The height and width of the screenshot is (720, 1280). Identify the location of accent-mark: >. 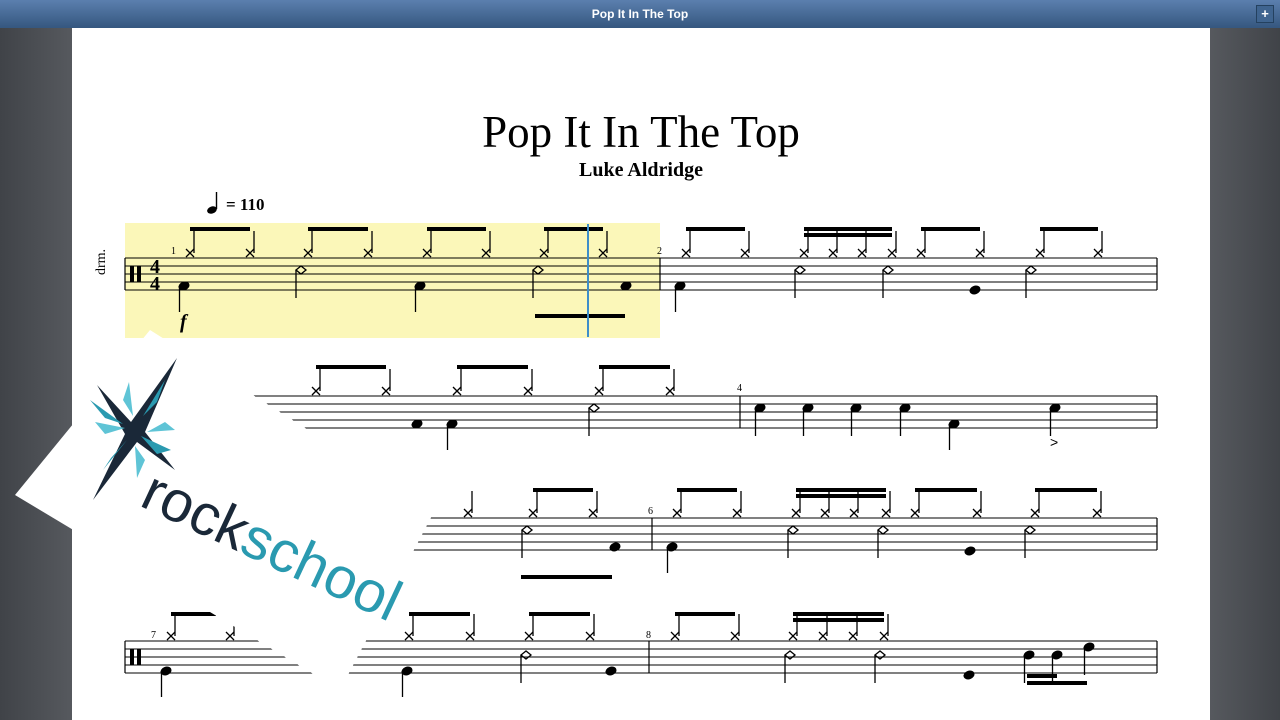
(1054, 442).